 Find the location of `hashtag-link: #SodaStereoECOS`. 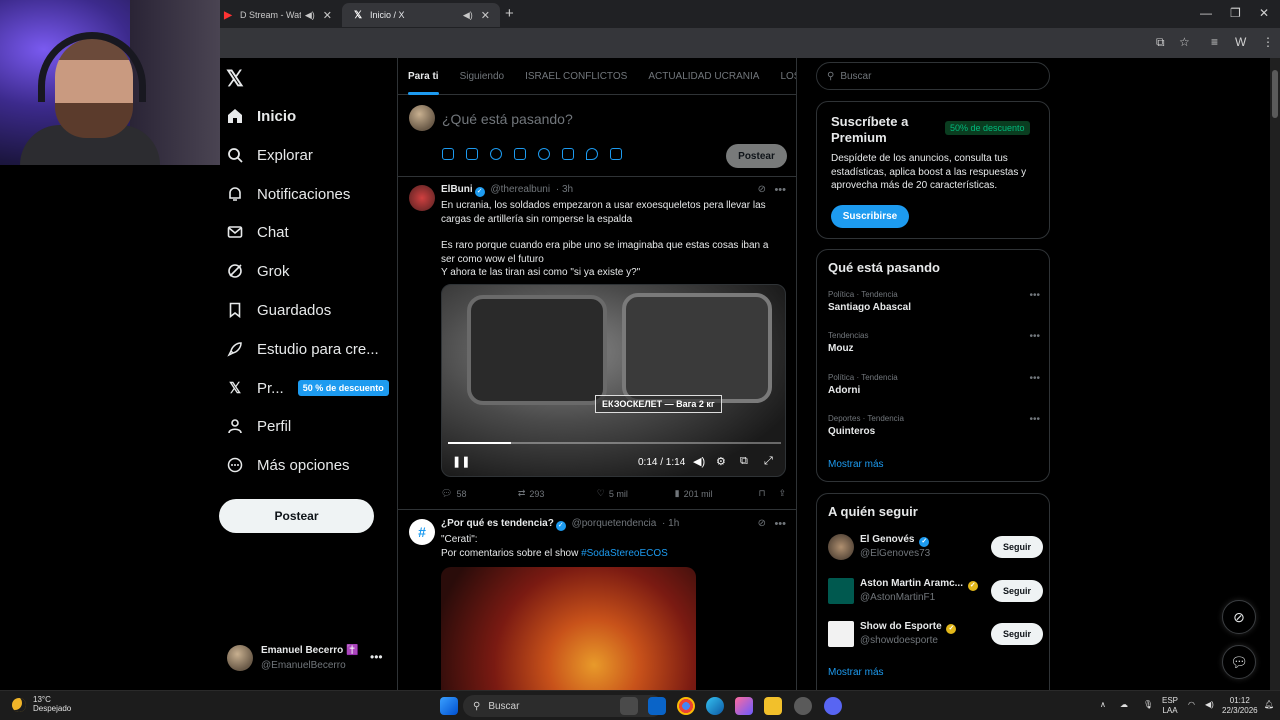

hashtag-link: #SodaStereoECOS is located at coordinates (624, 553).